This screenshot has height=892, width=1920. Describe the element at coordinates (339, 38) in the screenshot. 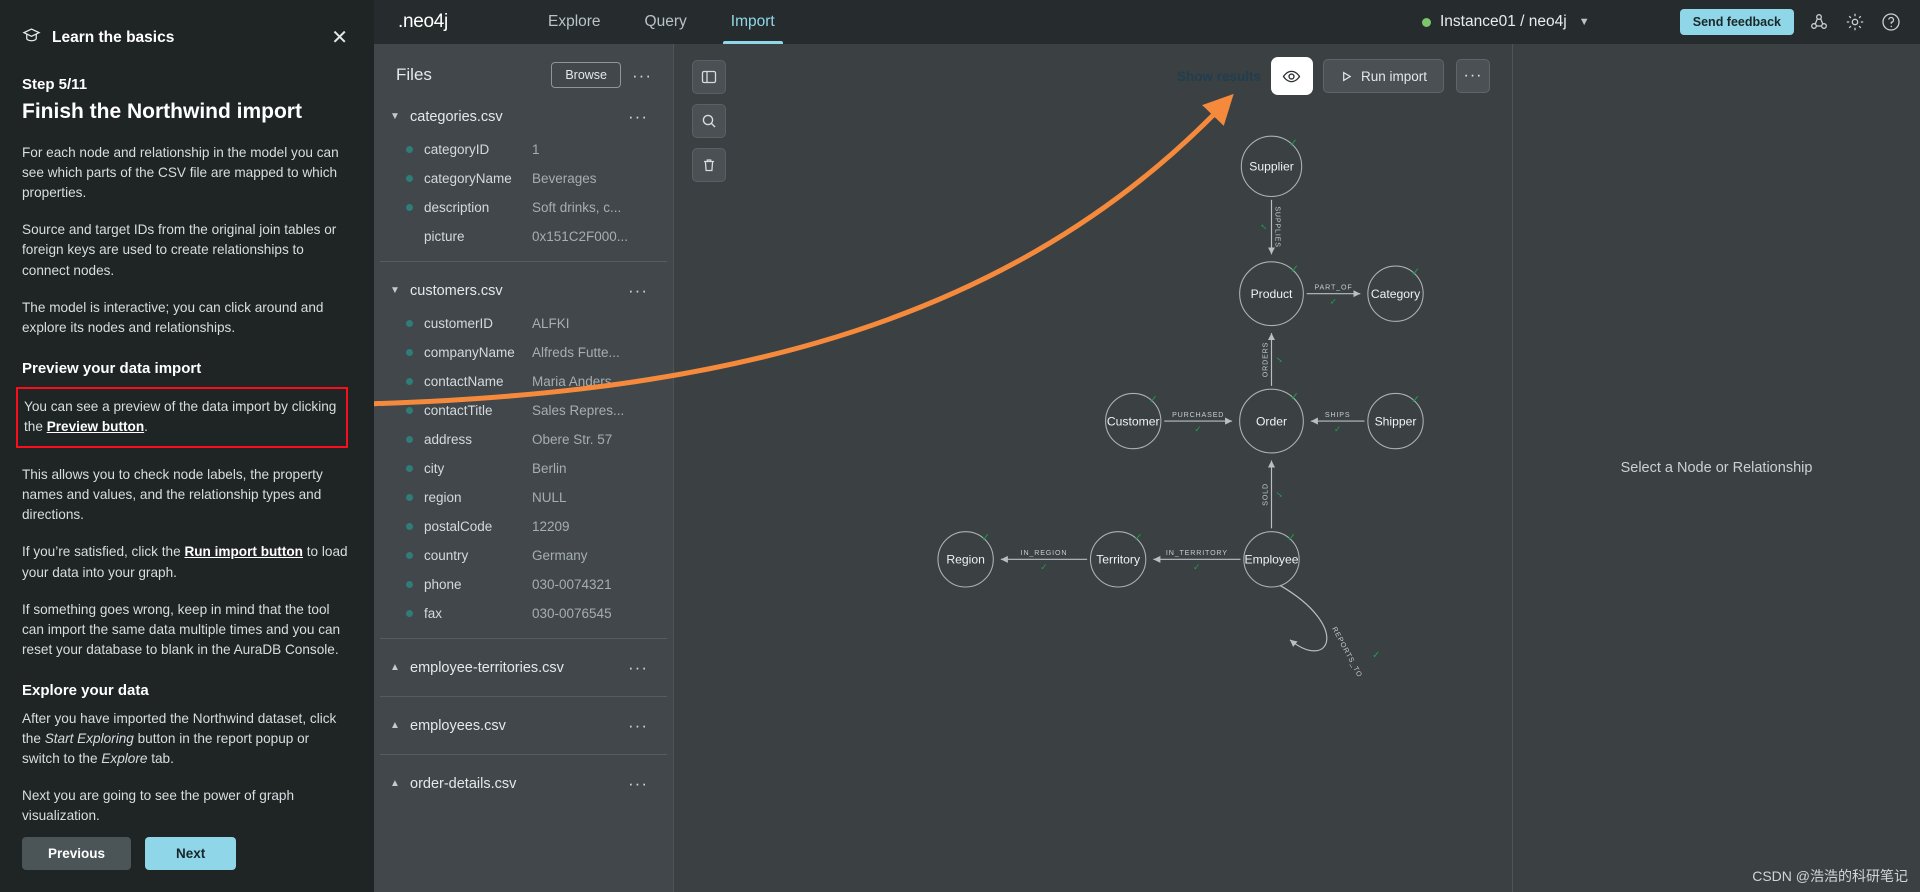

I see `close-icon: ✕` at that location.